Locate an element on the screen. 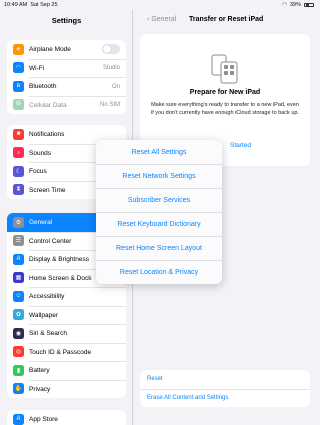 This screenshot has height=425, width=320. sidebar-item-label: App Store is located at coordinates (43, 419).